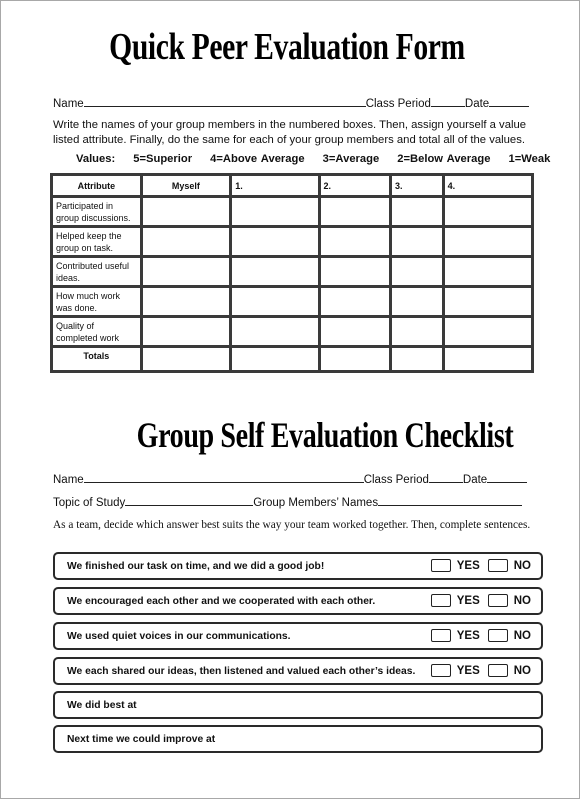  Describe the element at coordinates (351, 159) in the screenshot. I see `value-3: 3=Average` at that location.